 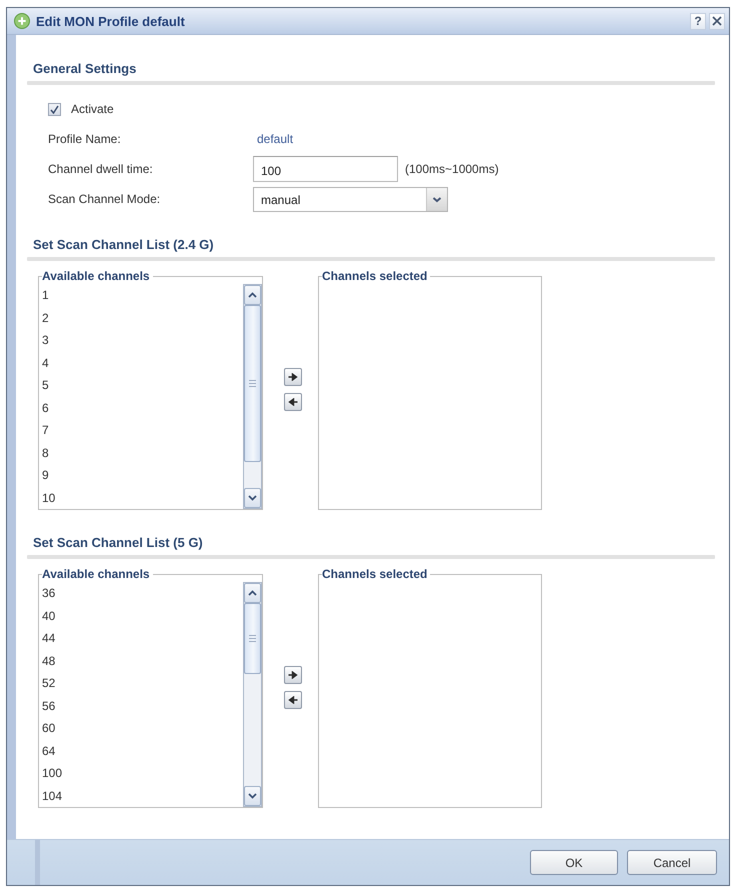 I want to click on field-label: Profile Name:, so click(x=85, y=139).